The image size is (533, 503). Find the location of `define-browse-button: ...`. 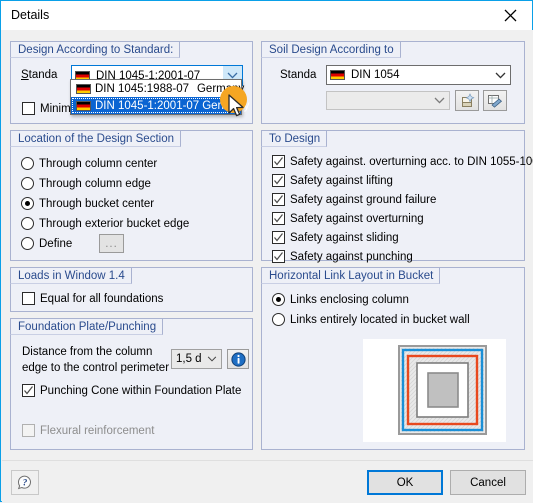

define-browse-button: ... is located at coordinates (111, 243).